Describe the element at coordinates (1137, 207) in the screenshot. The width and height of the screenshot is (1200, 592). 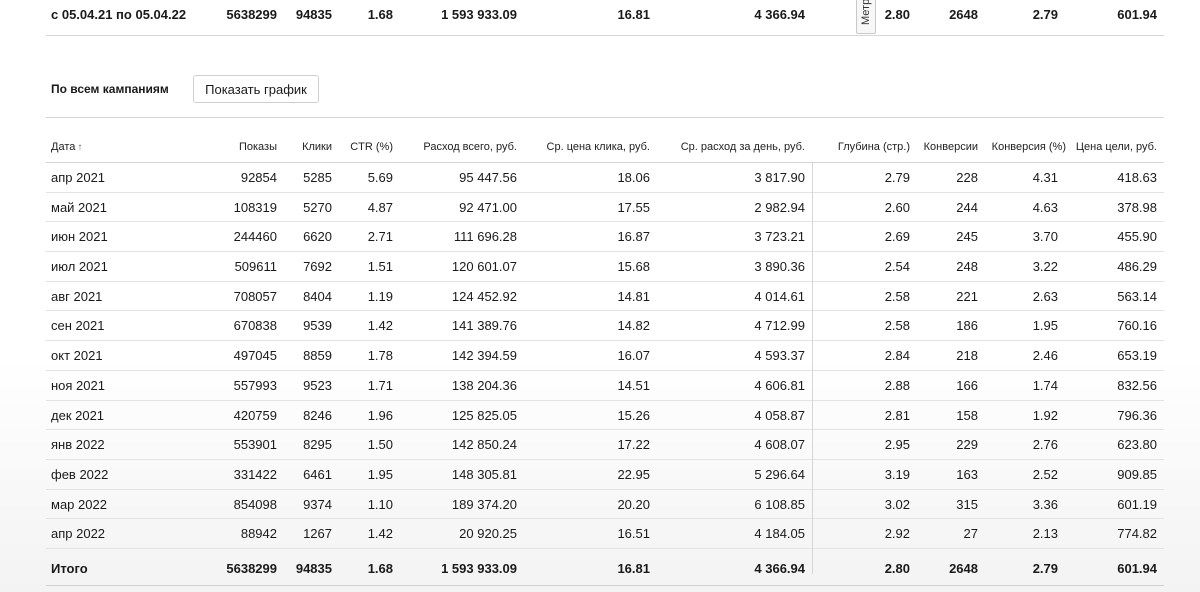
I see `cell-goal-cost: 378.98` at that location.